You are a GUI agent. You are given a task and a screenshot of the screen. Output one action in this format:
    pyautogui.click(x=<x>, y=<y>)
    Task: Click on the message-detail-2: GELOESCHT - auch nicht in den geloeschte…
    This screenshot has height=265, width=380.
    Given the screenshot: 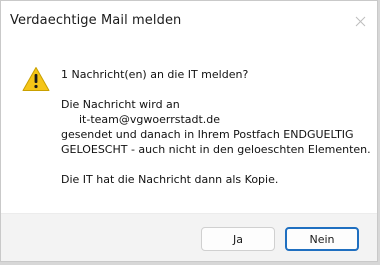 What is the action you would take?
    pyautogui.click(x=216, y=149)
    